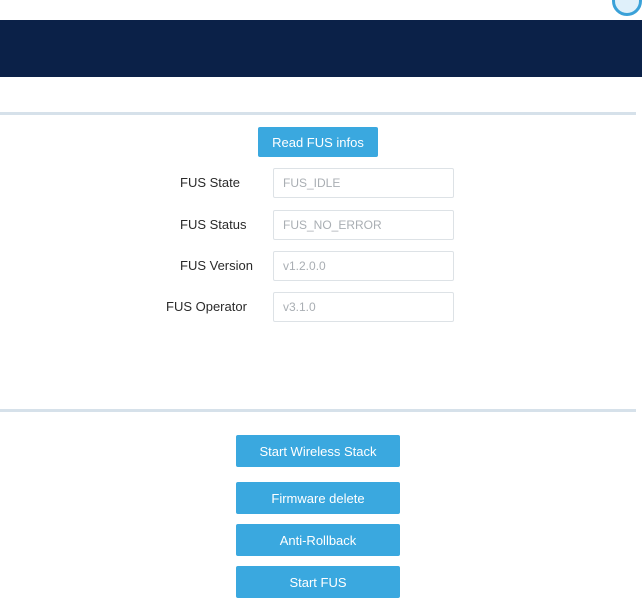  What do you see at coordinates (627, 8) in the screenshot?
I see `app-logo-icon` at bounding box center [627, 8].